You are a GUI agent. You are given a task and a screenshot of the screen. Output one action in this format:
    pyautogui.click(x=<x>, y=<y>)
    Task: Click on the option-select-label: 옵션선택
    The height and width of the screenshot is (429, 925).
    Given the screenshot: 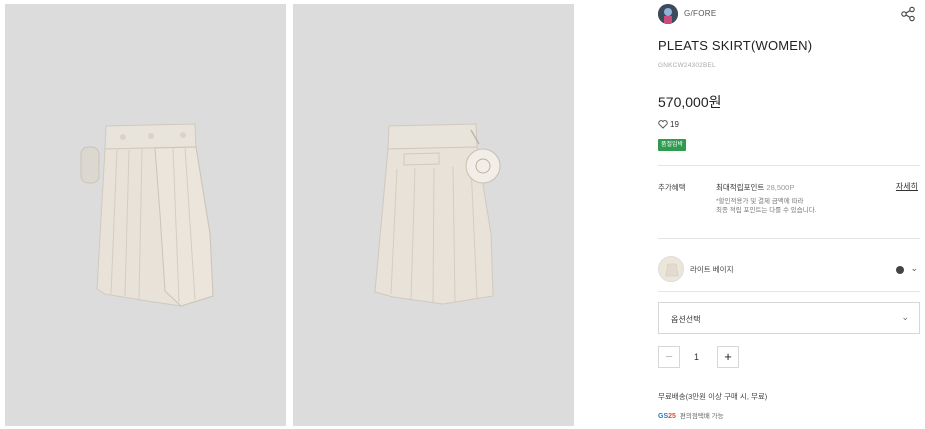 What is the action you would take?
    pyautogui.click(x=686, y=319)
    